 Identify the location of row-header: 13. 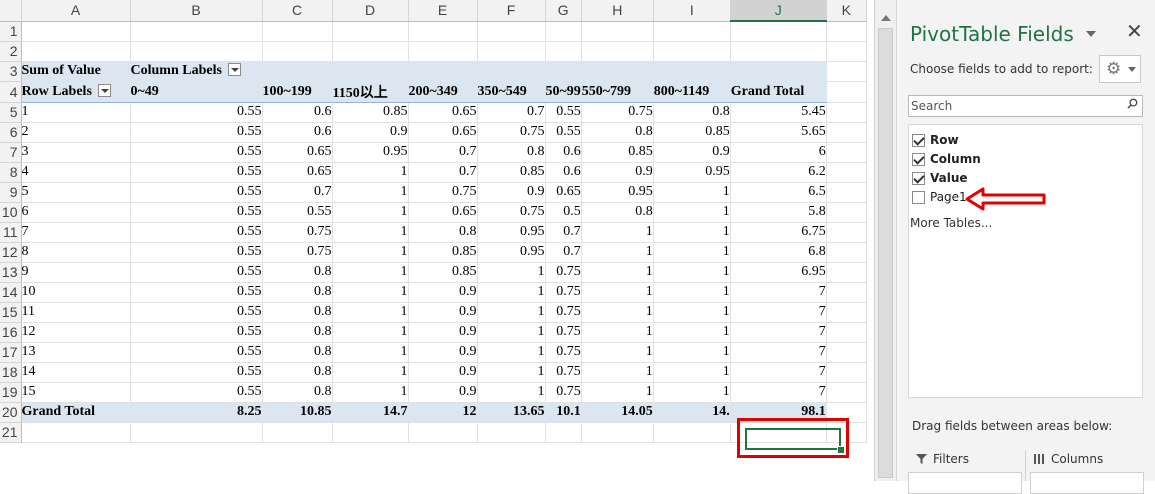
(11, 272).